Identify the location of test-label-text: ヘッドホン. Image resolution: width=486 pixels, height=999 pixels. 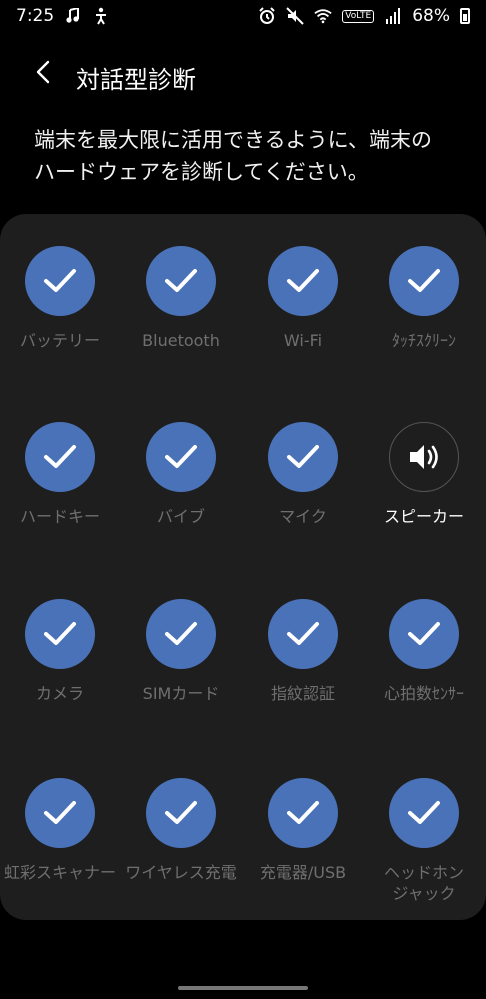
(423, 872).